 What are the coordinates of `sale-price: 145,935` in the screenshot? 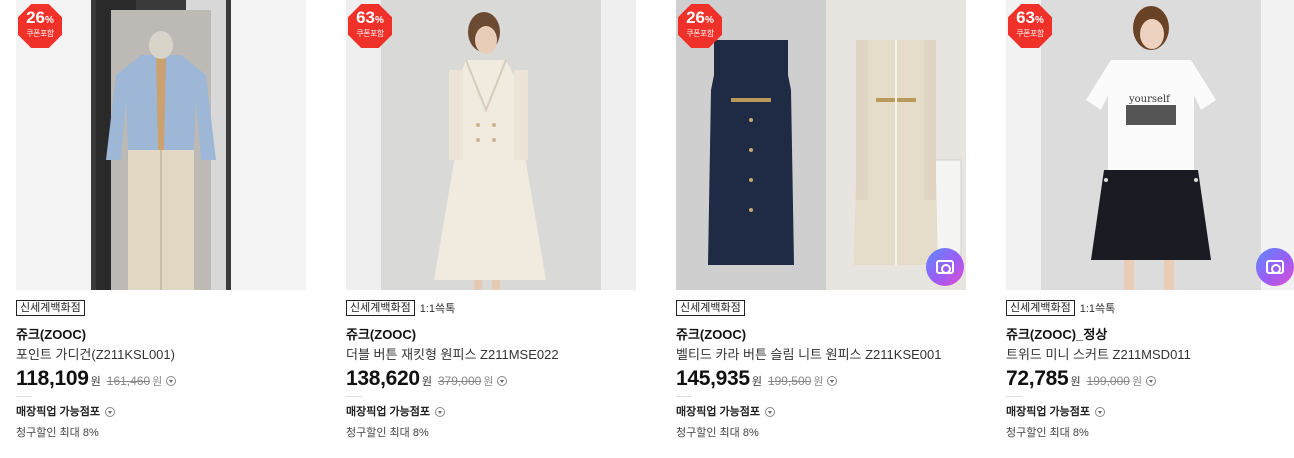 It's located at (713, 378).